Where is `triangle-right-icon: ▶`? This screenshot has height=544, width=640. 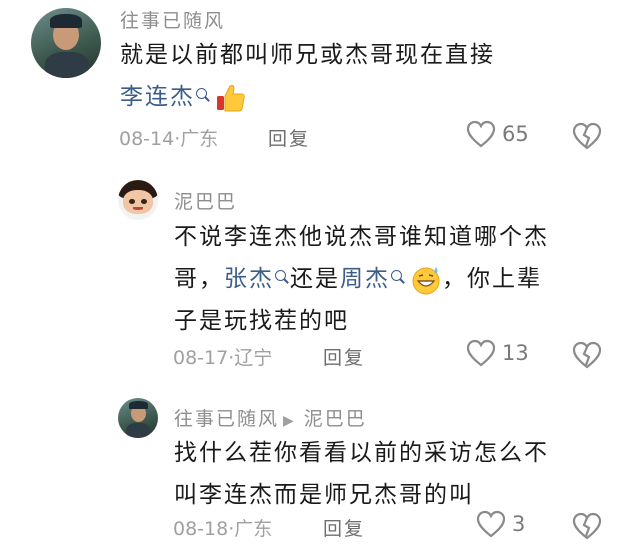 triangle-right-icon: ▶ is located at coordinates (289, 421).